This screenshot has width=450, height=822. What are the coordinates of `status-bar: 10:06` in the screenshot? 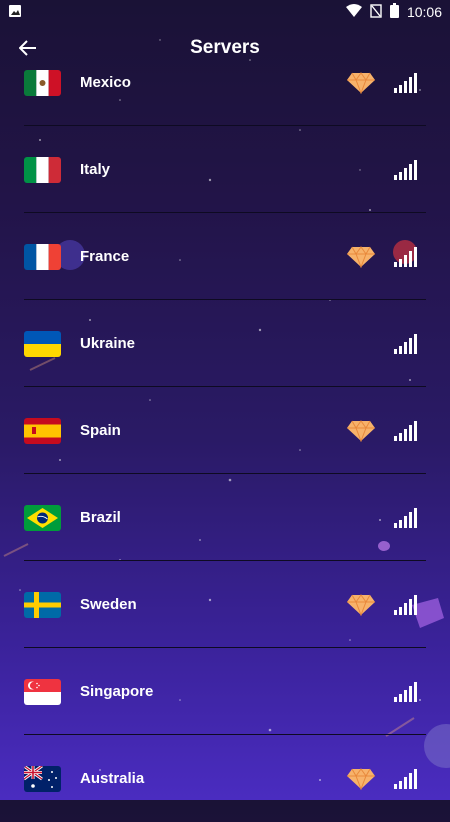 It's located at (225, 12).